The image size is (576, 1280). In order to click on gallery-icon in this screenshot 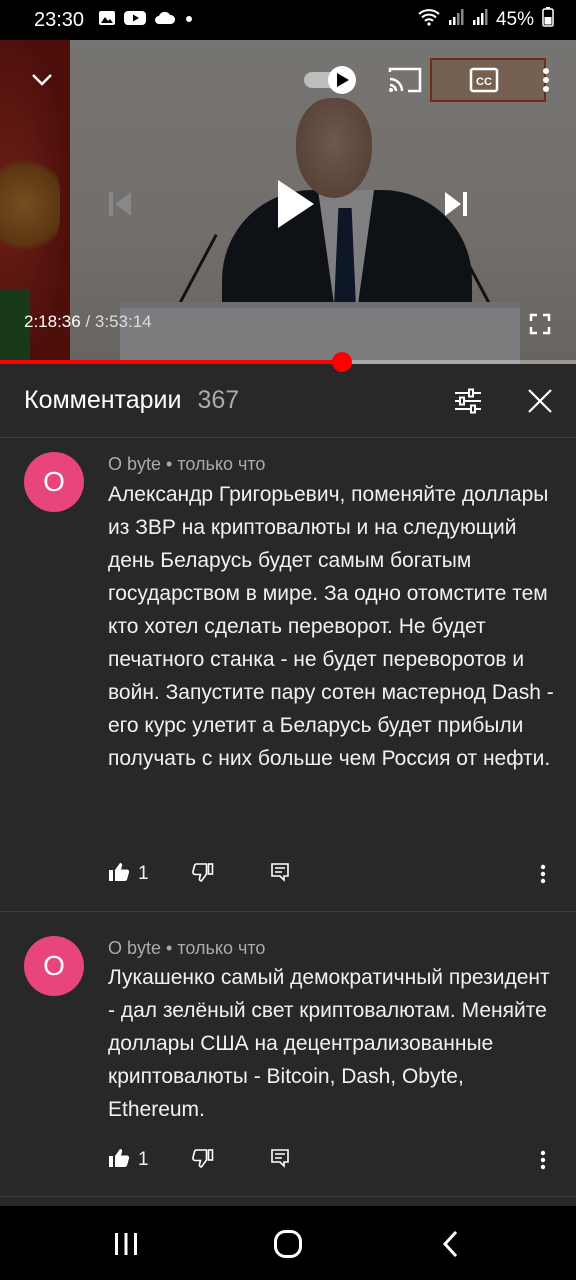, I will do `click(107, 20)`.